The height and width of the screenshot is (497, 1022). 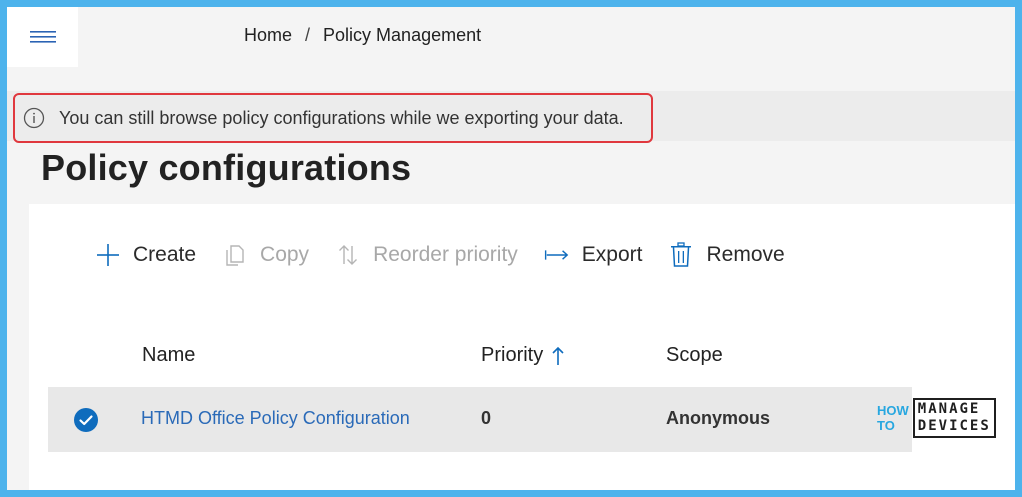 I want to click on column-header-priority: Priority, so click(x=523, y=355).